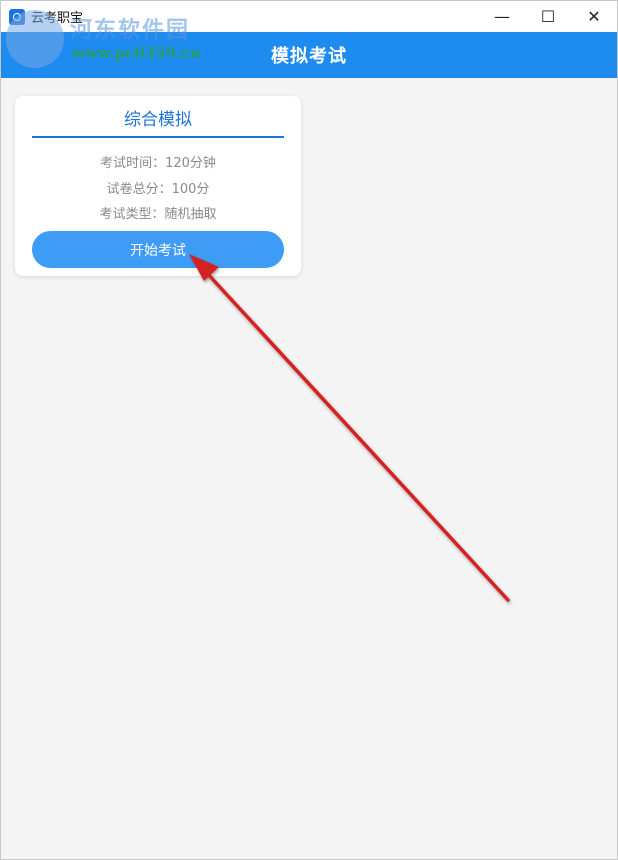  Describe the element at coordinates (158, 163) in the screenshot. I see `exam-time-text: 考试时间：120分钟` at that location.